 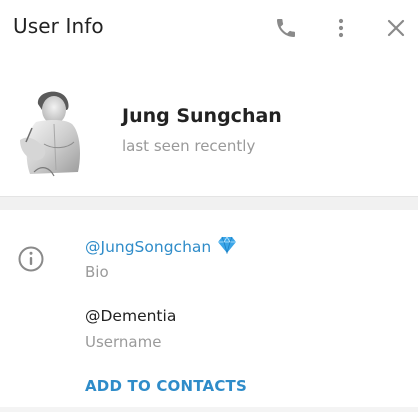 I want to click on username-value: @Dementia, so click(x=130, y=316).